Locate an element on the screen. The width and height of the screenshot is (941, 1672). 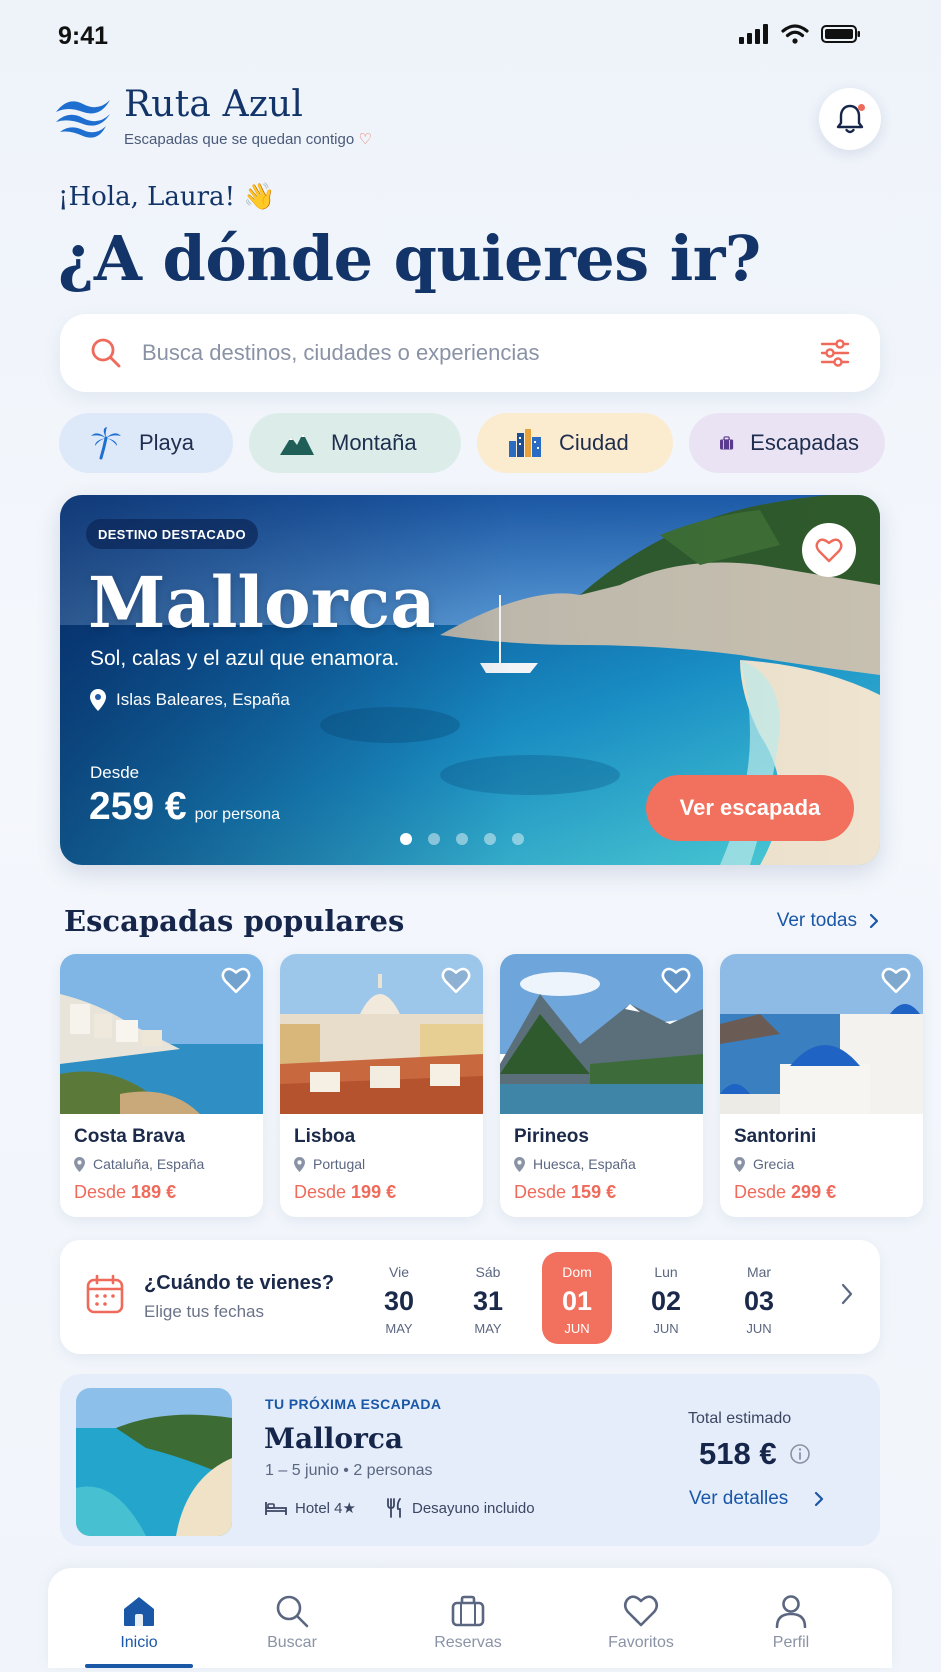
filter-sliders-icon is located at coordinates (835, 353).